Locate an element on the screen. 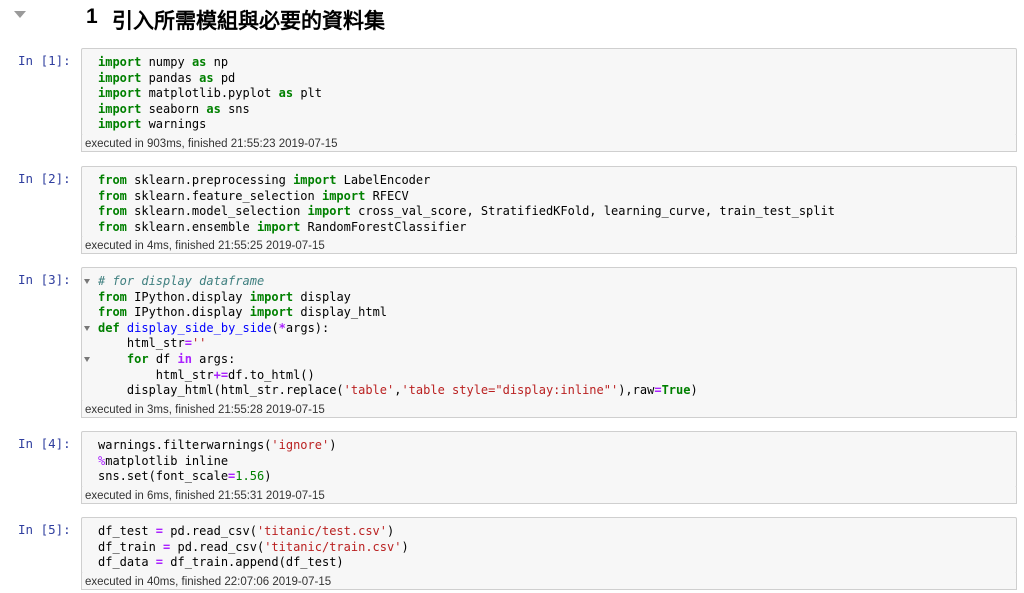 The width and height of the screenshot is (1024, 593). heading-number: 1 is located at coordinates (92, 16).